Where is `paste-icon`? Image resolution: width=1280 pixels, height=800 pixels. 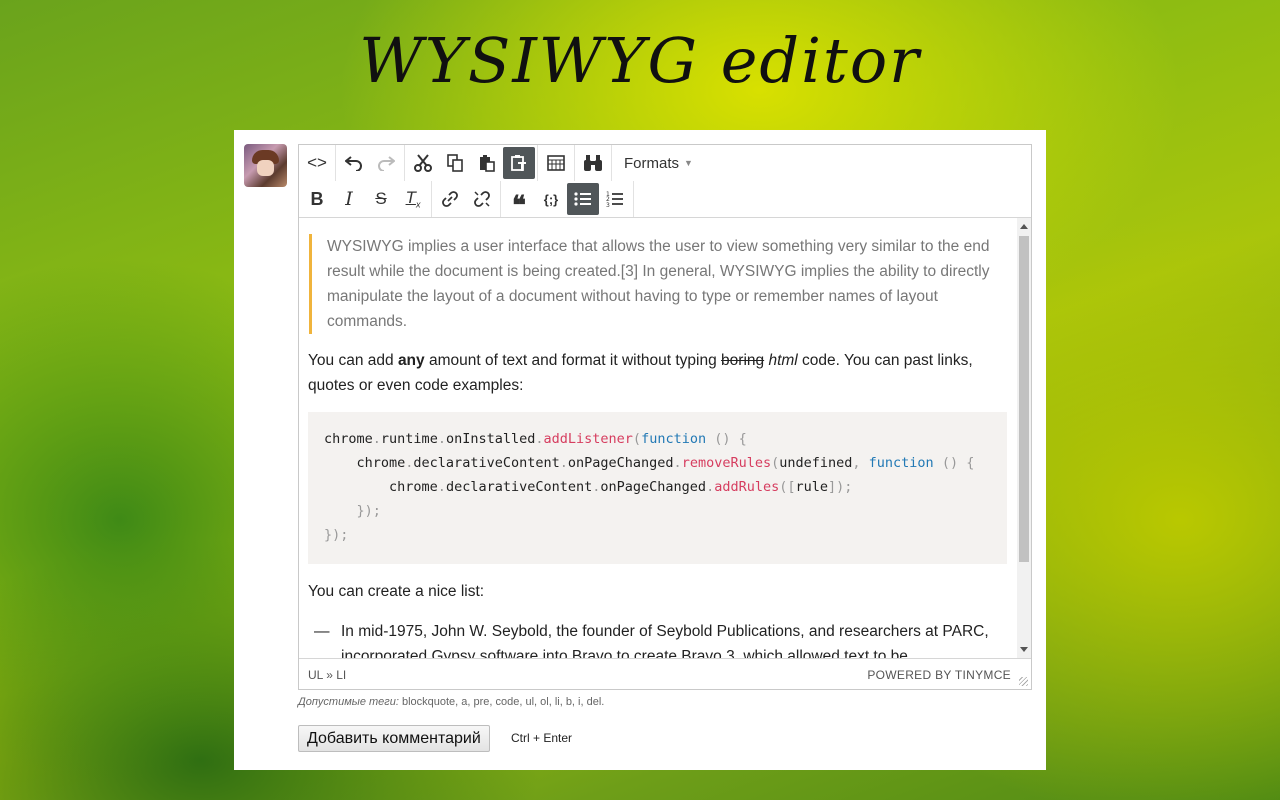 paste-icon is located at coordinates (487, 163).